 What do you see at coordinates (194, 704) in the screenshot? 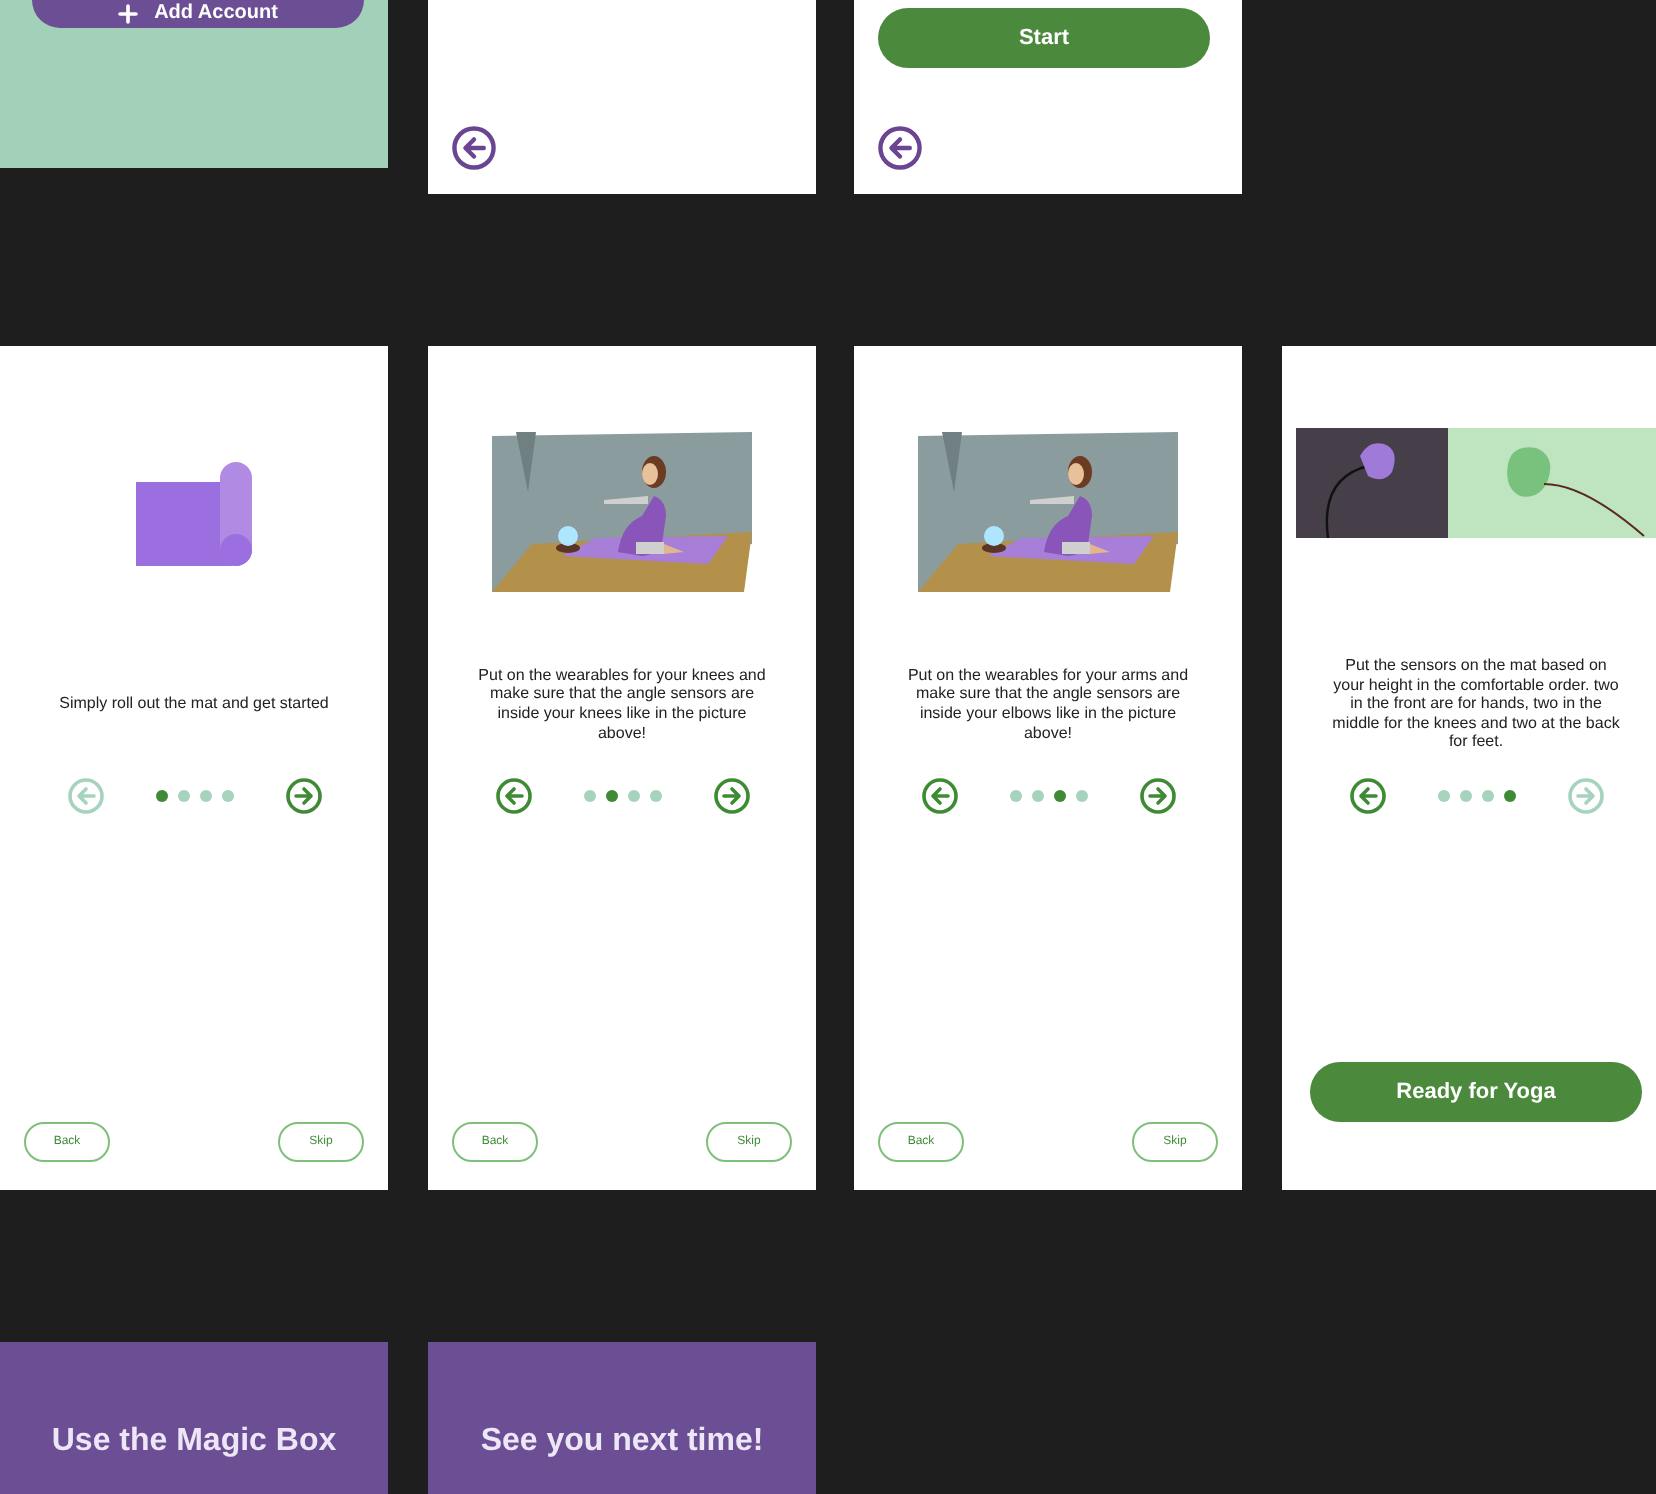
I see `instruction-text: Simply roll out the mat and get started` at bounding box center [194, 704].